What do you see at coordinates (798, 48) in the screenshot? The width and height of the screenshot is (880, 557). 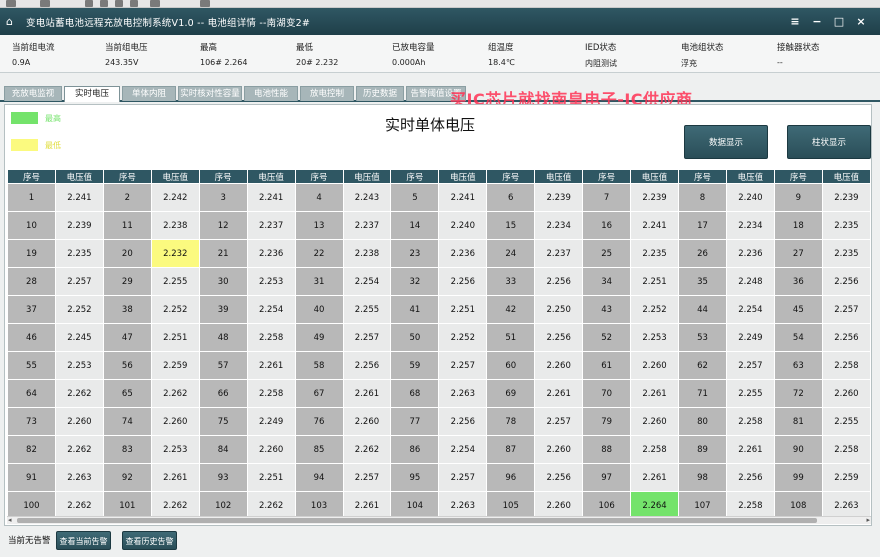 I see `info-label: 接触器状态` at bounding box center [798, 48].